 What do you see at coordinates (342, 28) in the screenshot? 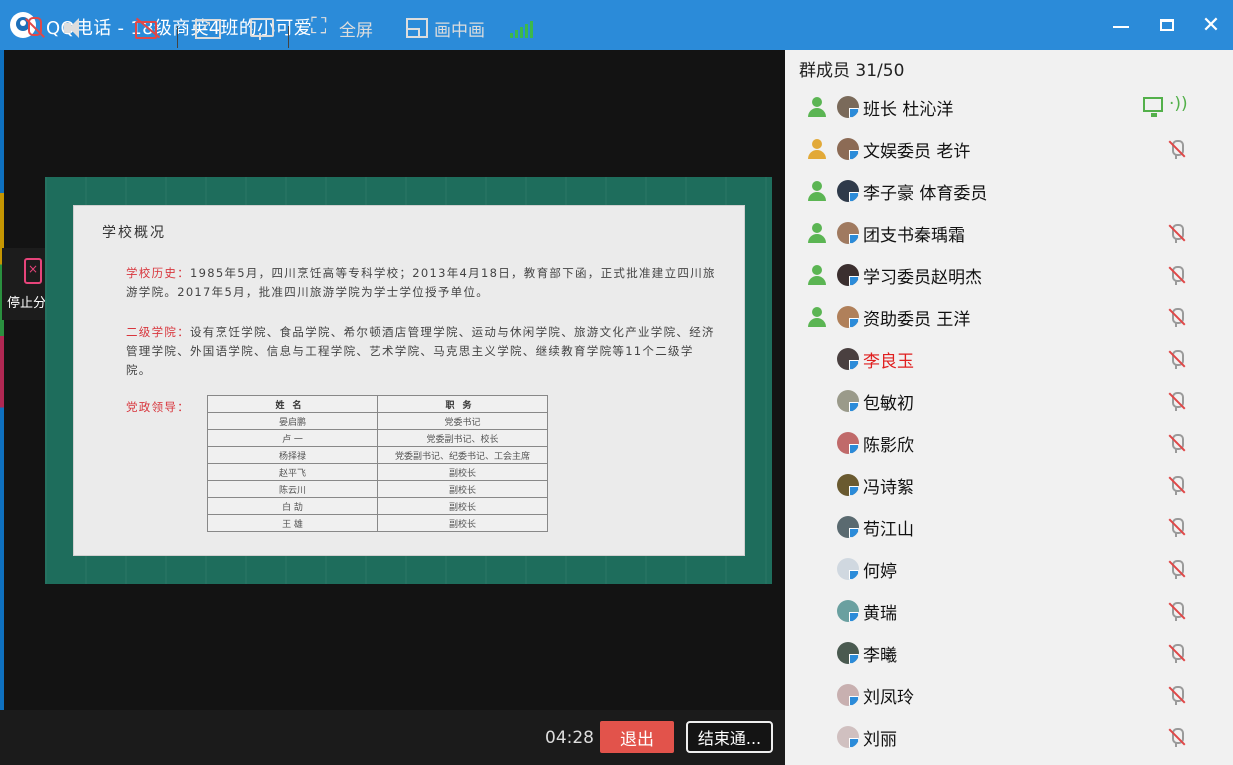
I see `fullscreen-button: 全屏` at bounding box center [342, 28].